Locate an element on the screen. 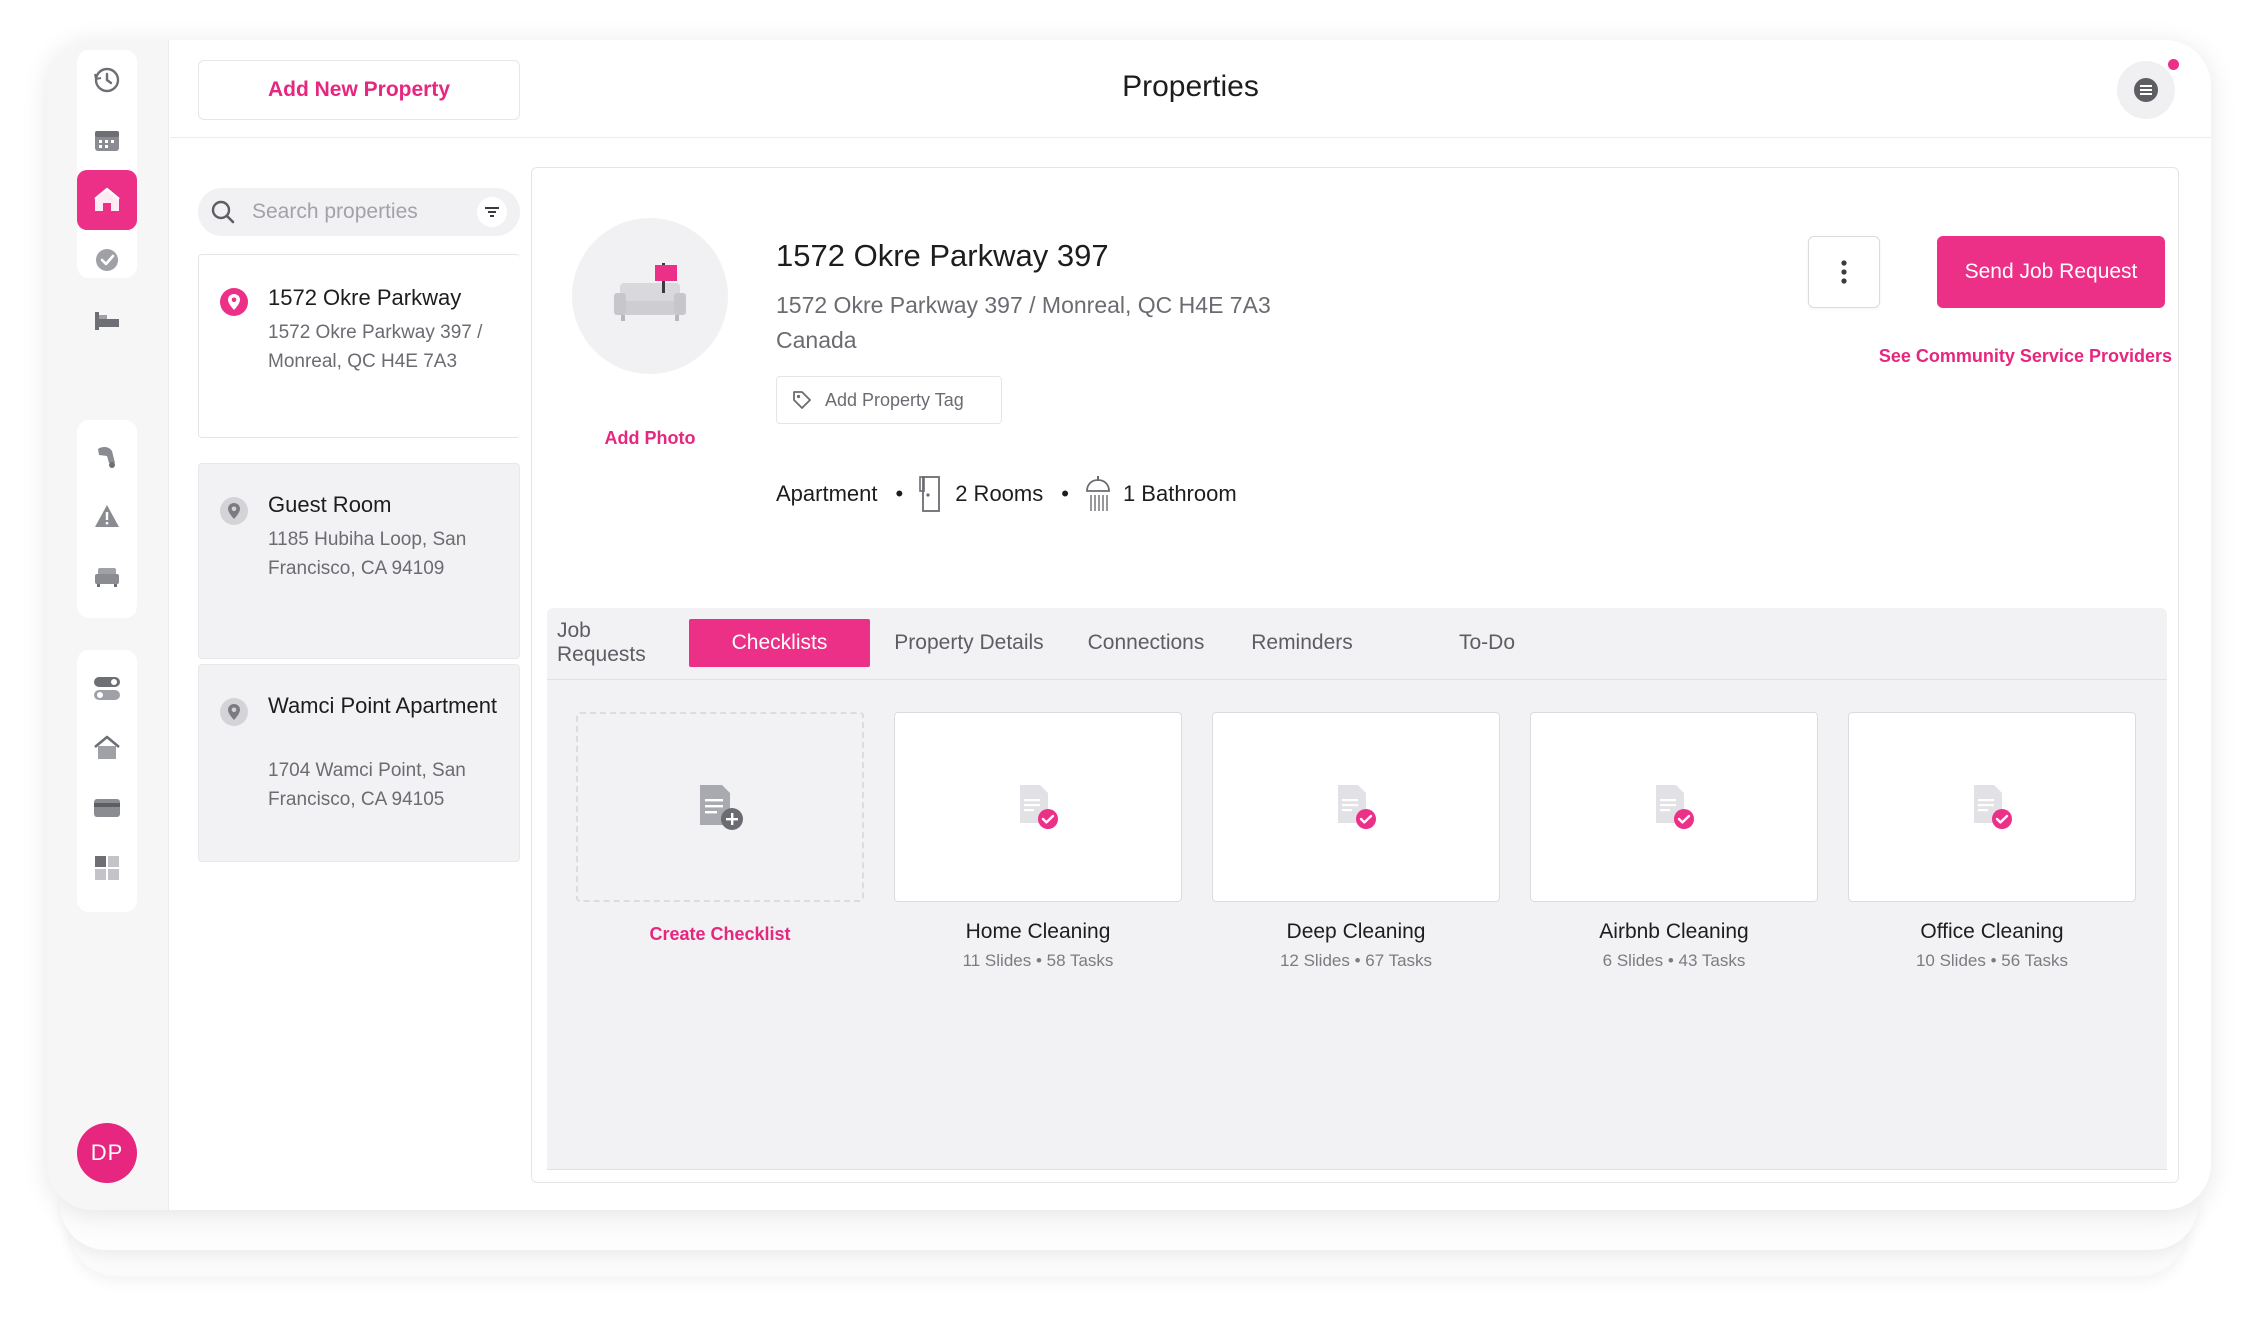  nav-dashboard is located at coordinates (107, 868).